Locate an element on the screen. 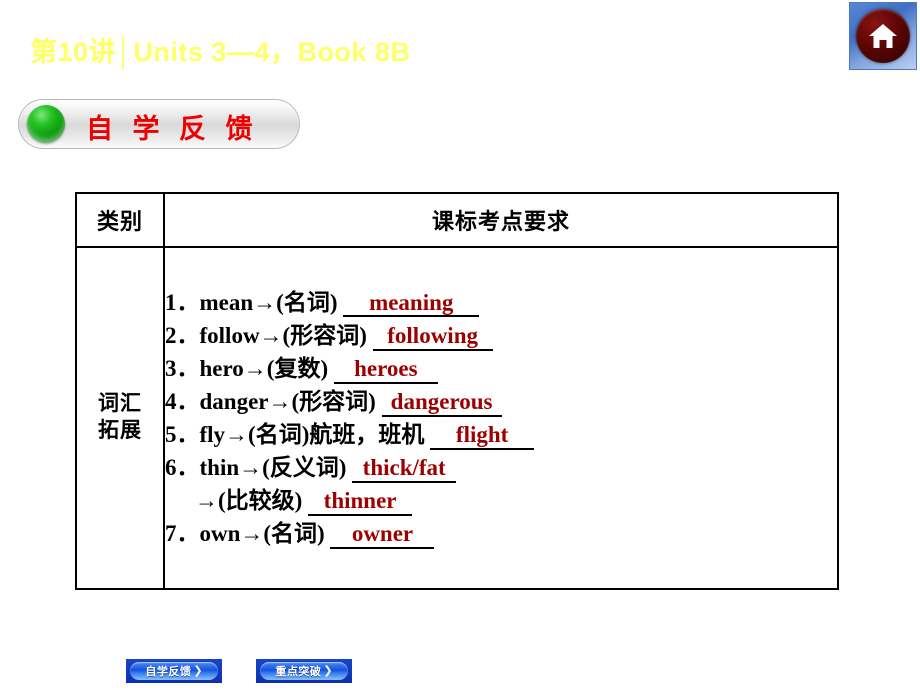 This screenshot has height=690, width=920. category-label-line1: 词汇 is located at coordinates (120, 404).